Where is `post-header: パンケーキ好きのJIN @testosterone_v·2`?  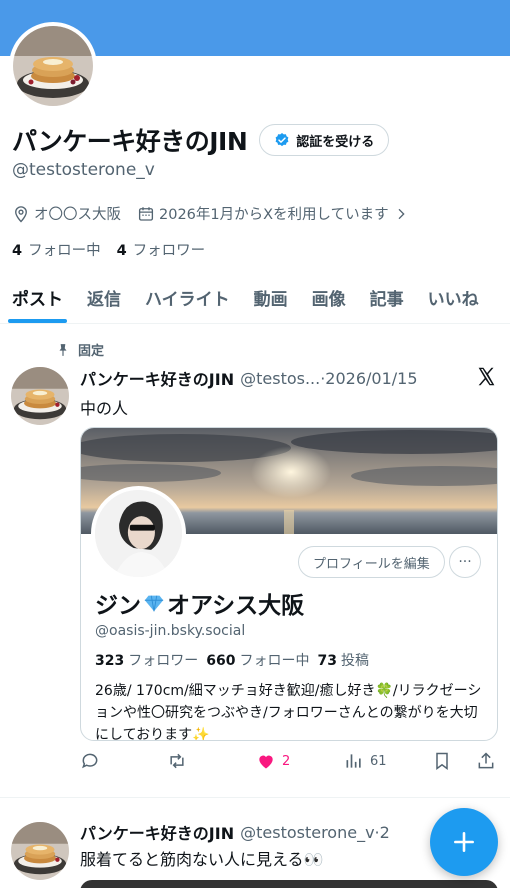 post-header: パンケーキ好きのJIN @testosterone_v·2 is located at coordinates (235, 832).